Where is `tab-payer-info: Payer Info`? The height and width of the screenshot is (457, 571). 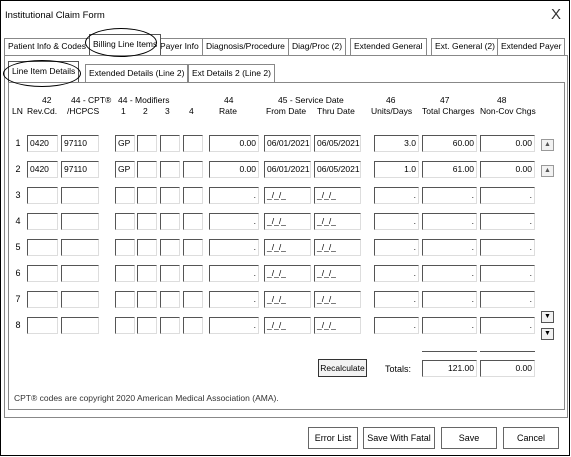
tab-payer-info: Payer Info is located at coordinates (179, 46).